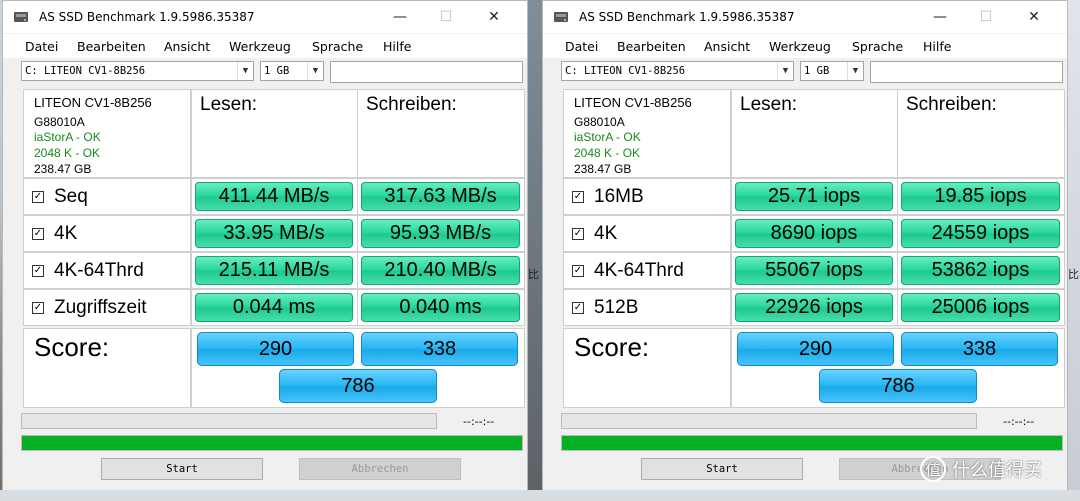 Image resolution: width=1080 pixels, height=501 pixels. I want to click on drive-icon, so click(561, 17).